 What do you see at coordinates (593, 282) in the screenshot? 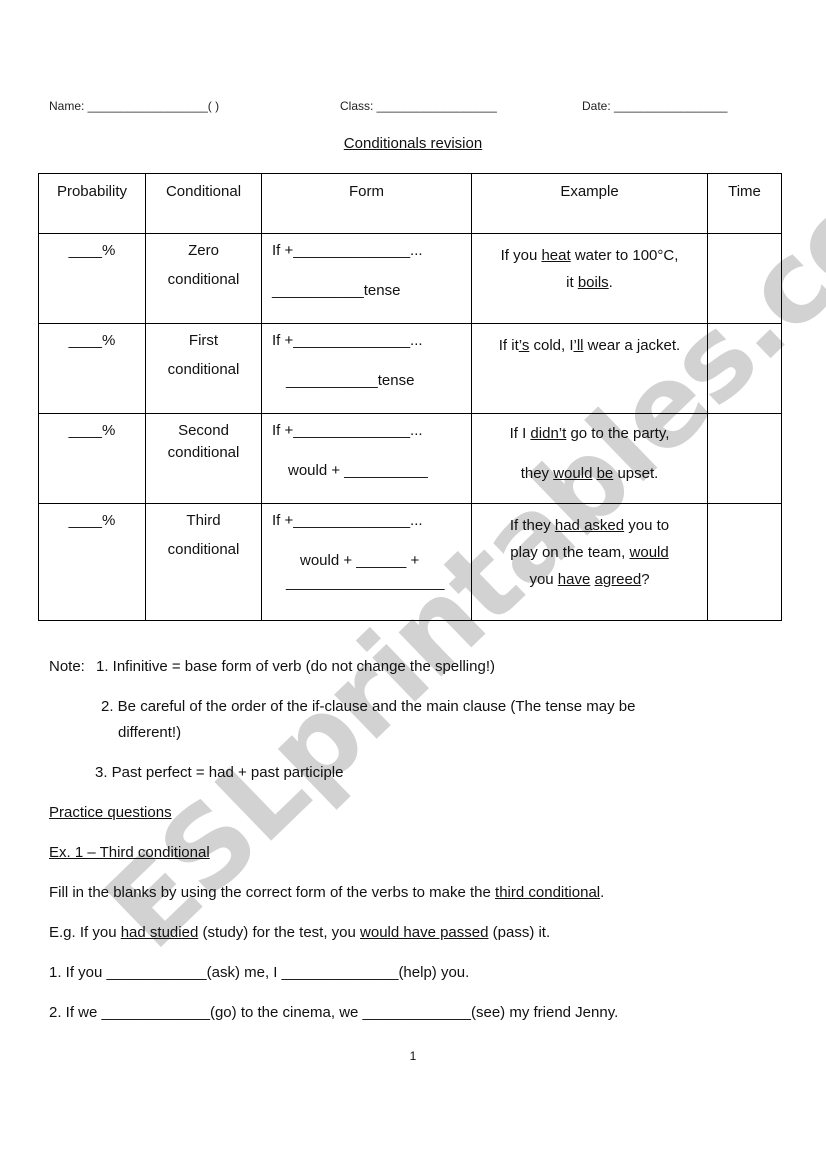
I see `underlined-text: boils` at bounding box center [593, 282].